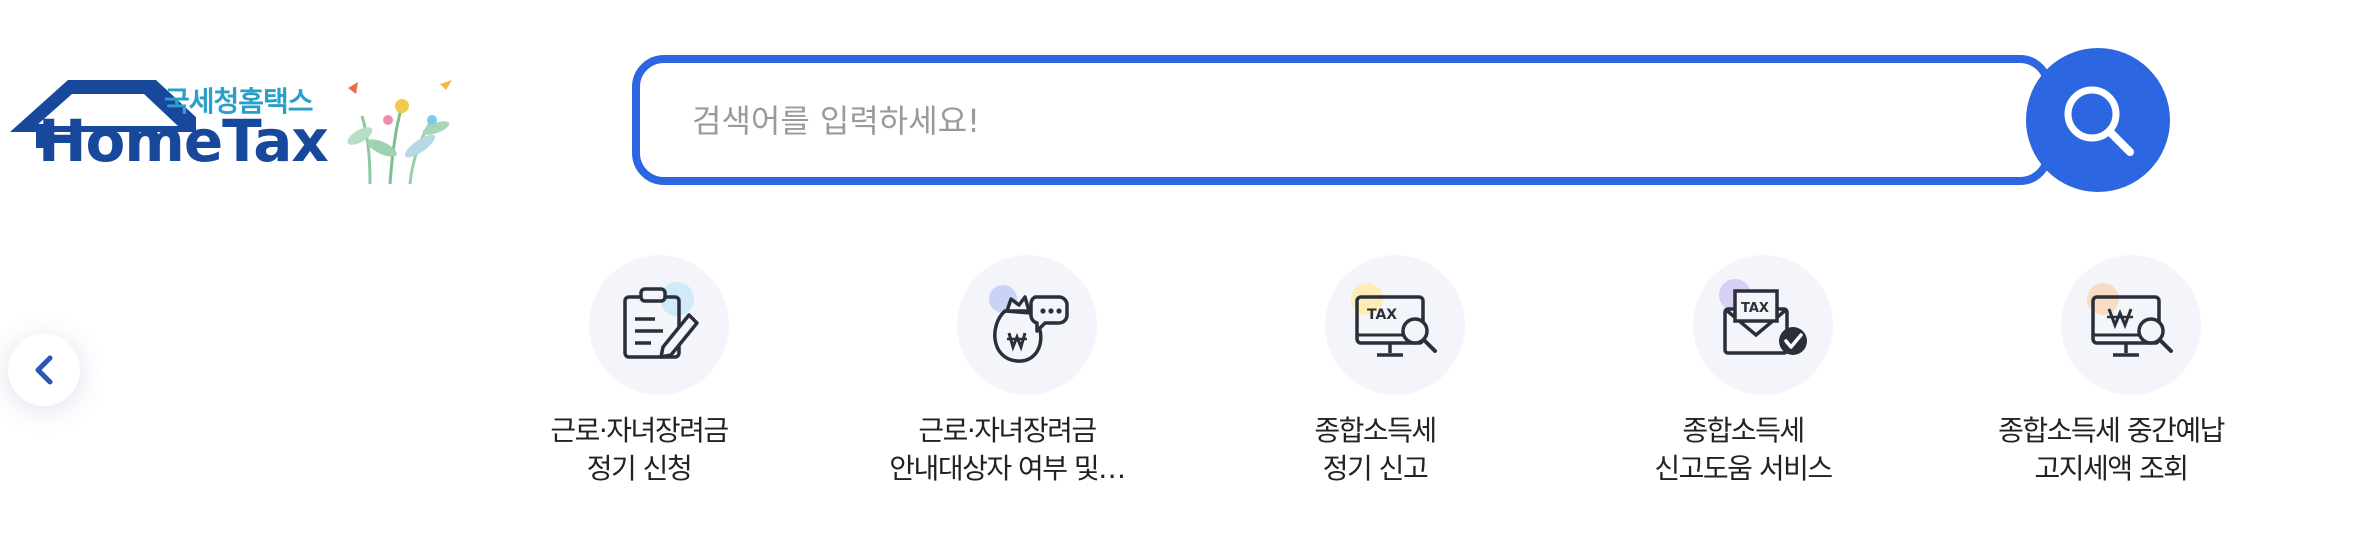 This screenshot has height=560, width=2354. I want to click on tax-envelope-check-icon: TAX, so click(1763, 325).